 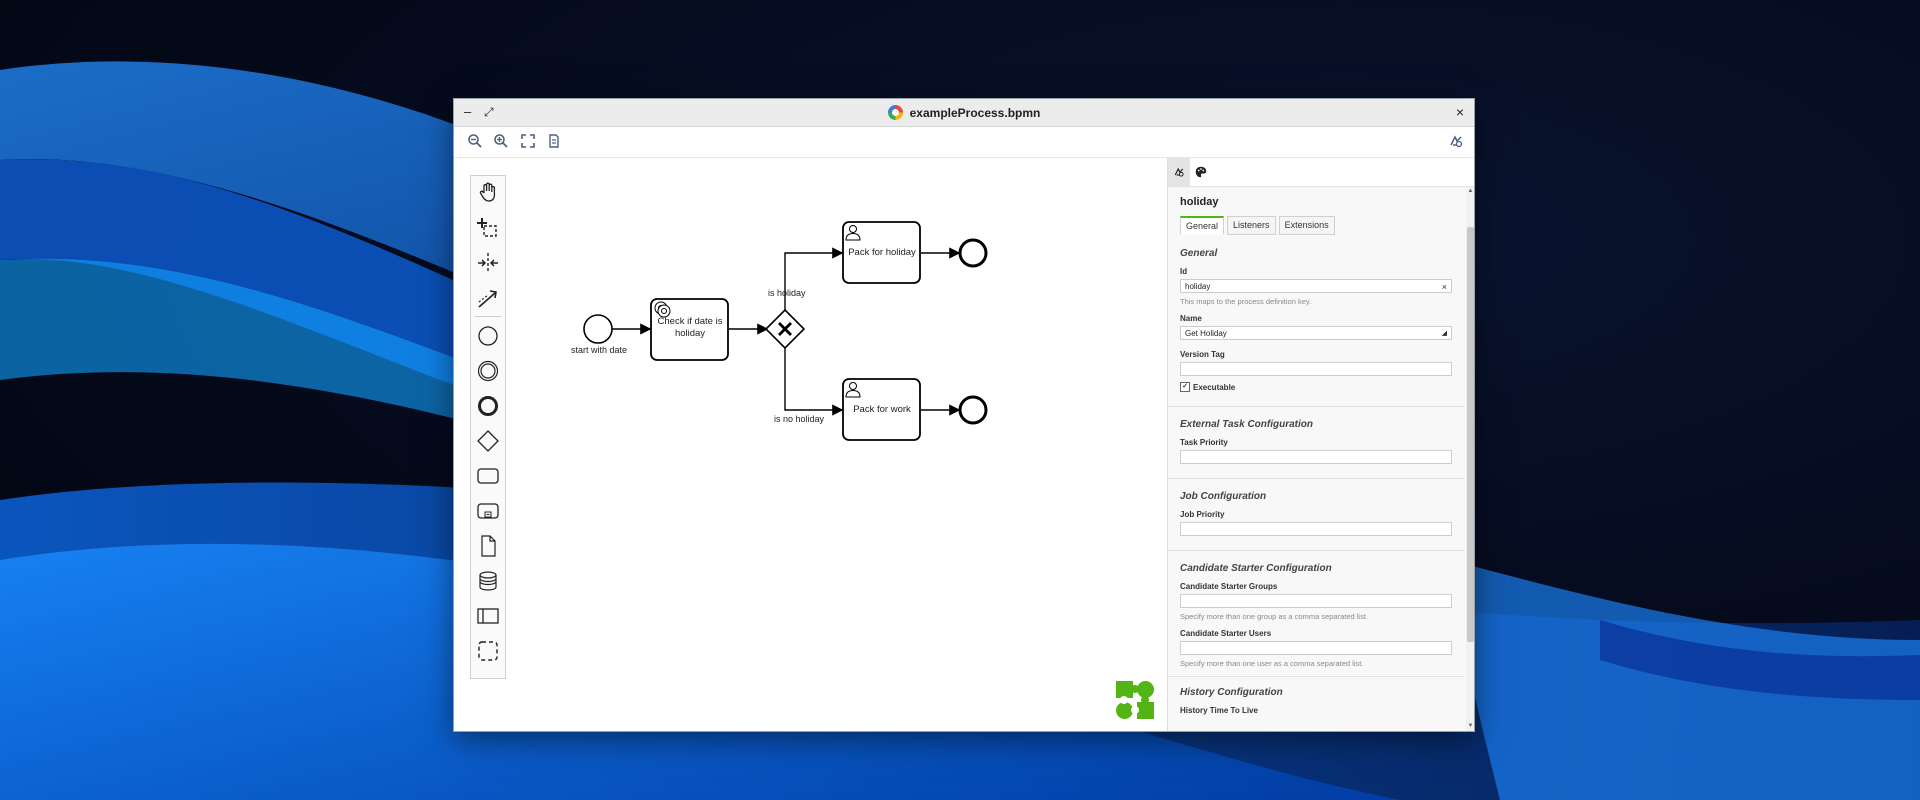 I want to click on task-priority-field, so click(x=1316, y=457).